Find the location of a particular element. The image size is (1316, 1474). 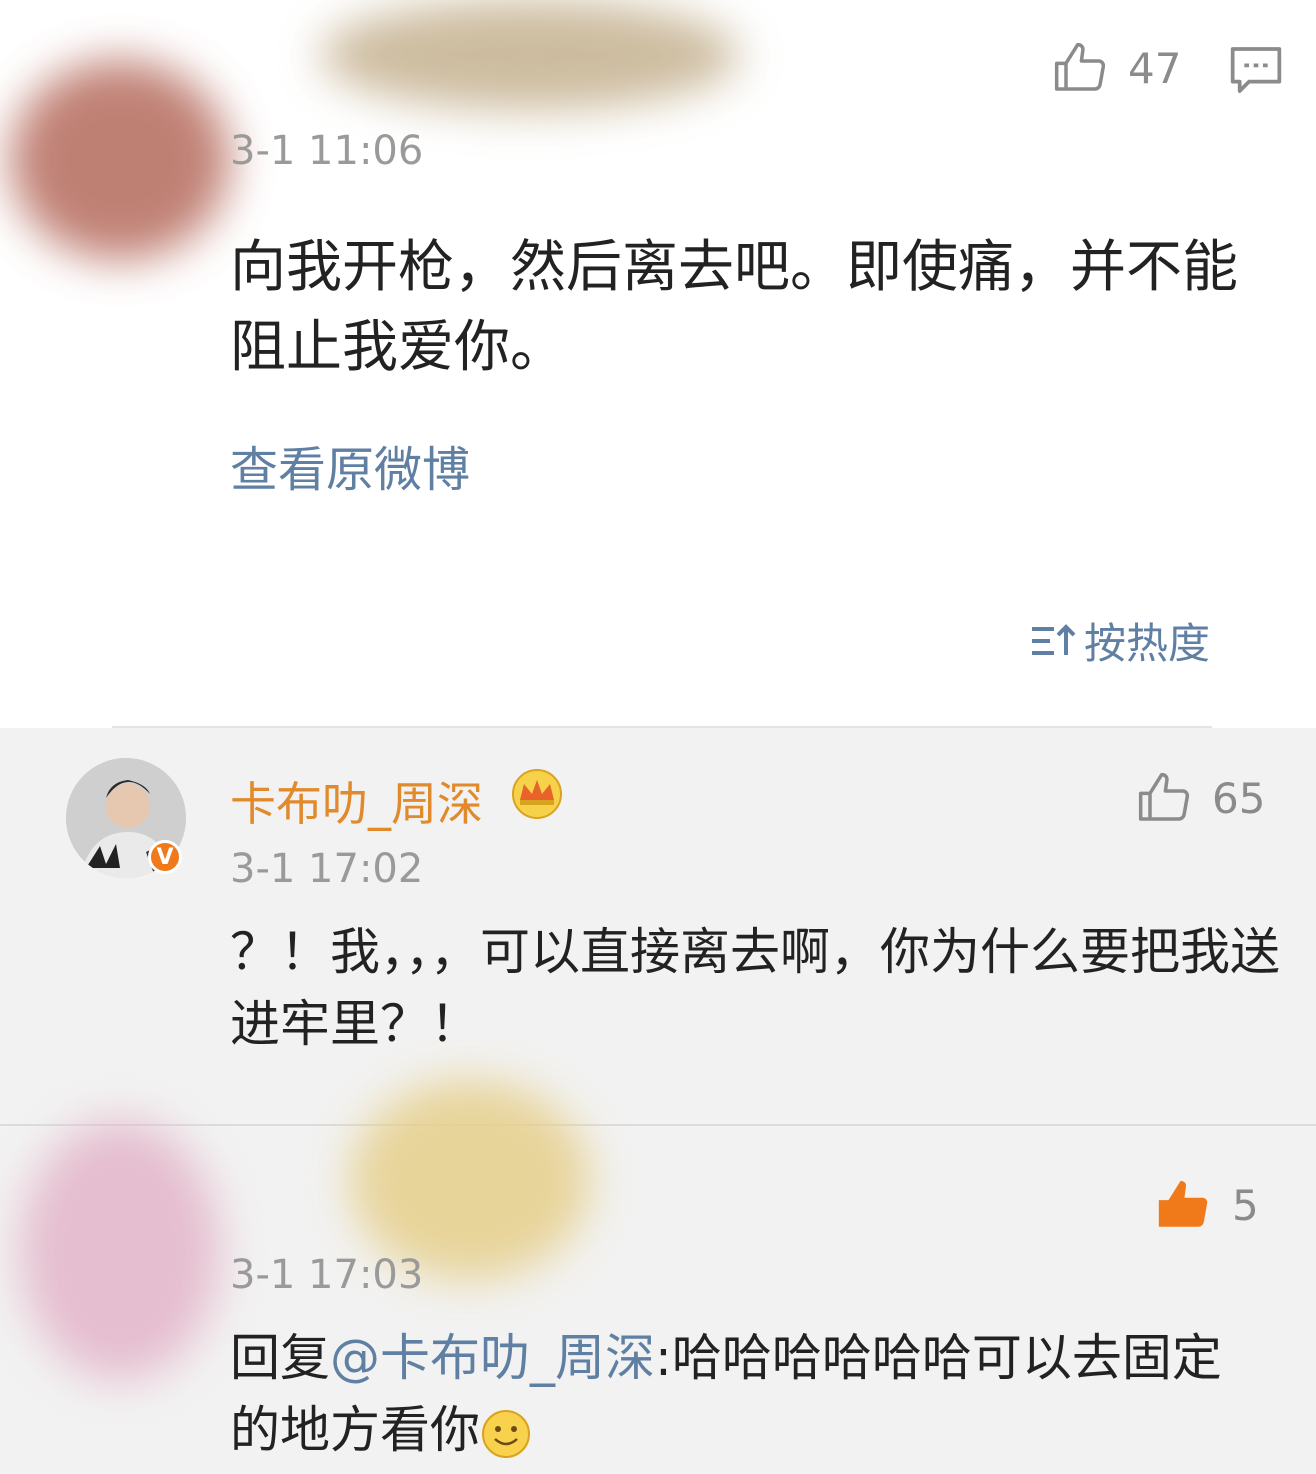

divider is located at coordinates (658, 1125).